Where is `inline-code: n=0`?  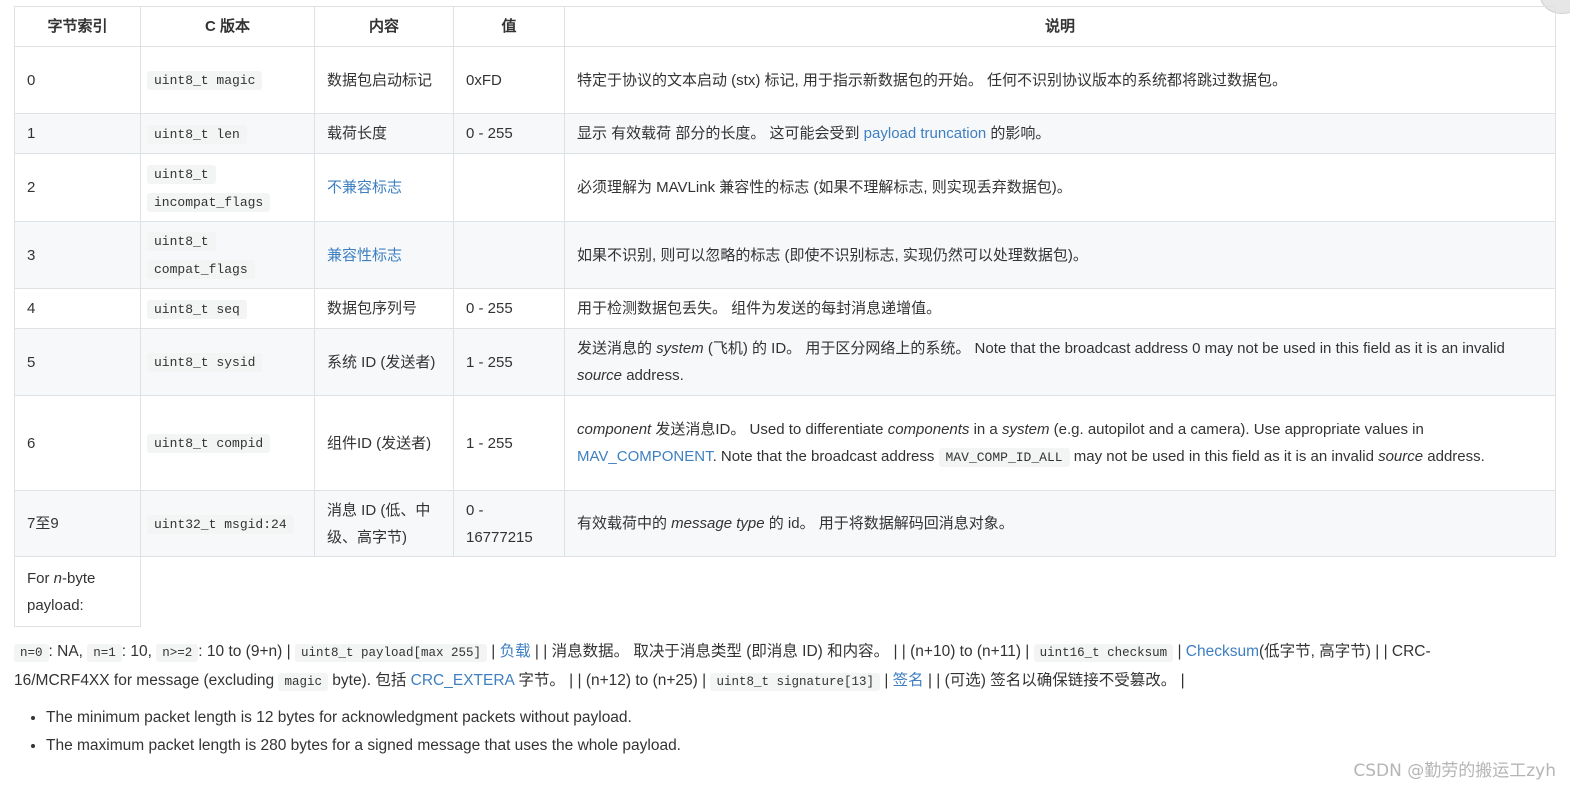 inline-code: n=0 is located at coordinates (31, 653).